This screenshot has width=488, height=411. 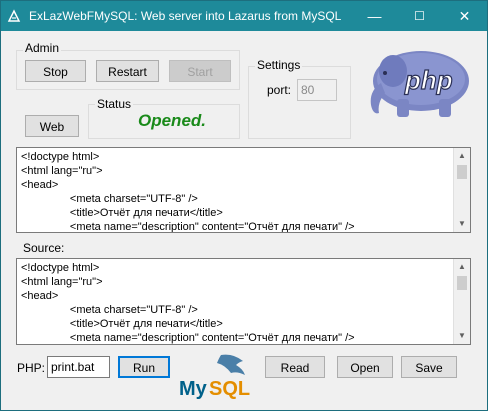 What do you see at coordinates (78, 367) in the screenshot?
I see `php-script-field: print.bat` at bounding box center [78, 367].